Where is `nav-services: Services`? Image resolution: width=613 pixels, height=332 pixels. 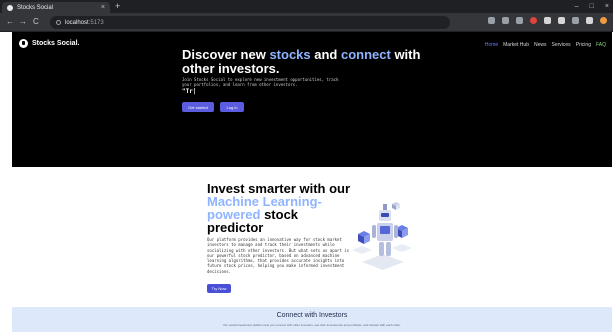
nav-services: Services is located at coordinates (561, 45).